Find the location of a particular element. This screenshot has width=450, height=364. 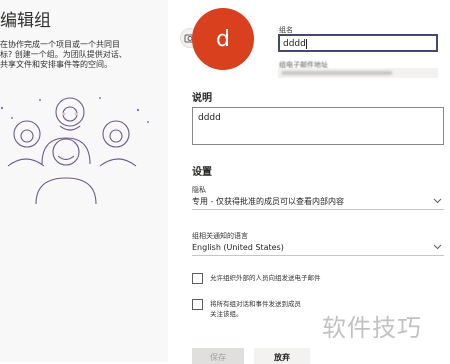

send-copies-checkbox is located at coordinates (197, 304).